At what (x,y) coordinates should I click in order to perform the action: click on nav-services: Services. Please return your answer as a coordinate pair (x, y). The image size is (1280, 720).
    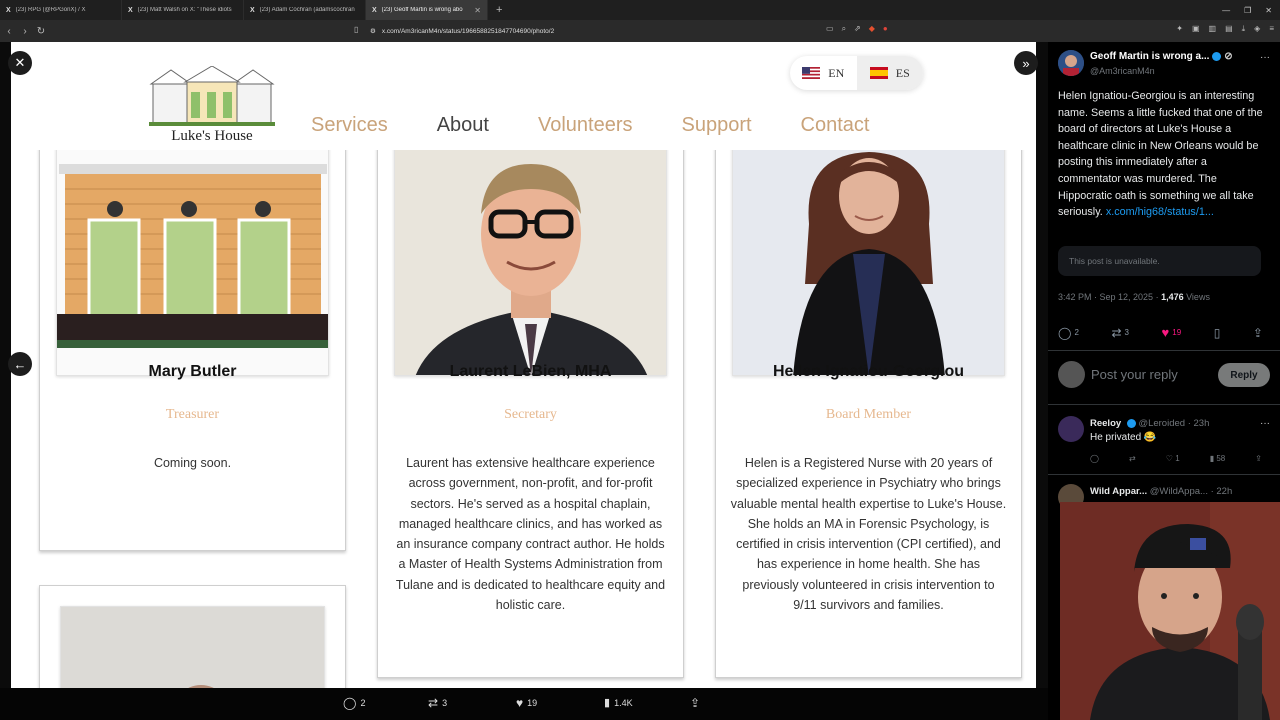
    Looking at the image, I should click on (349, 125).